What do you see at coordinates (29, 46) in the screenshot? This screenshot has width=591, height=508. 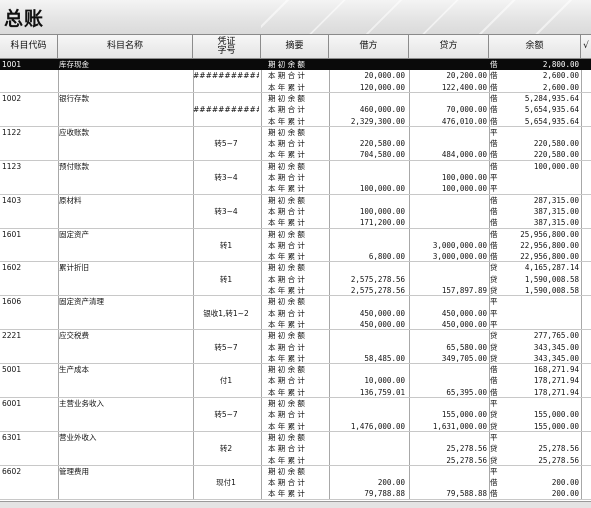 I see `col-header-code: 科目代码` at bounding box center [29, 46].